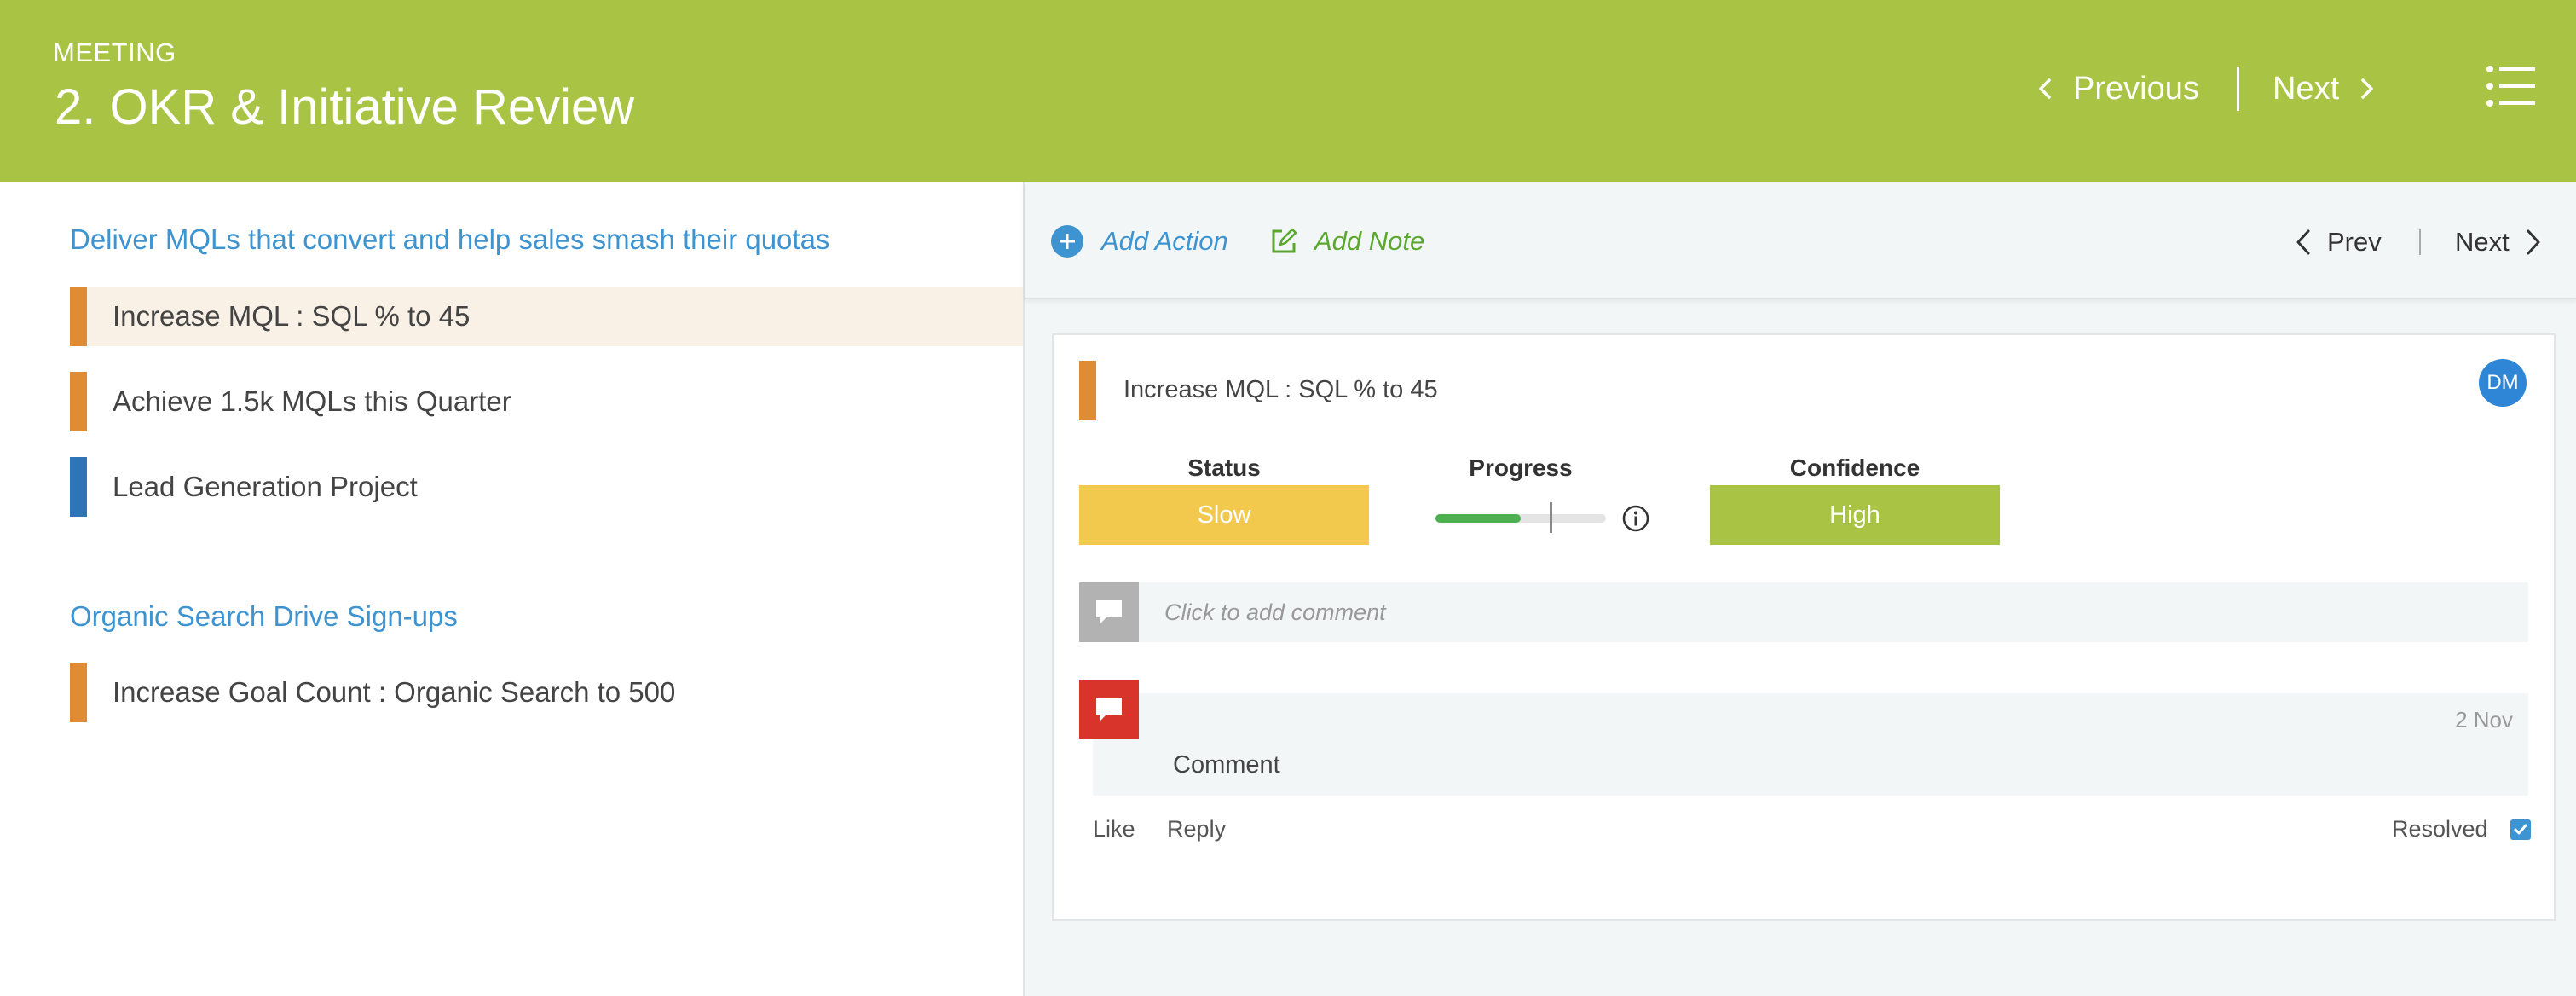 This screenshot has width=2576, height=996. I want to click on key-result-item: Achieve 1.5k MQLs this Quarter, so click(546, 401).